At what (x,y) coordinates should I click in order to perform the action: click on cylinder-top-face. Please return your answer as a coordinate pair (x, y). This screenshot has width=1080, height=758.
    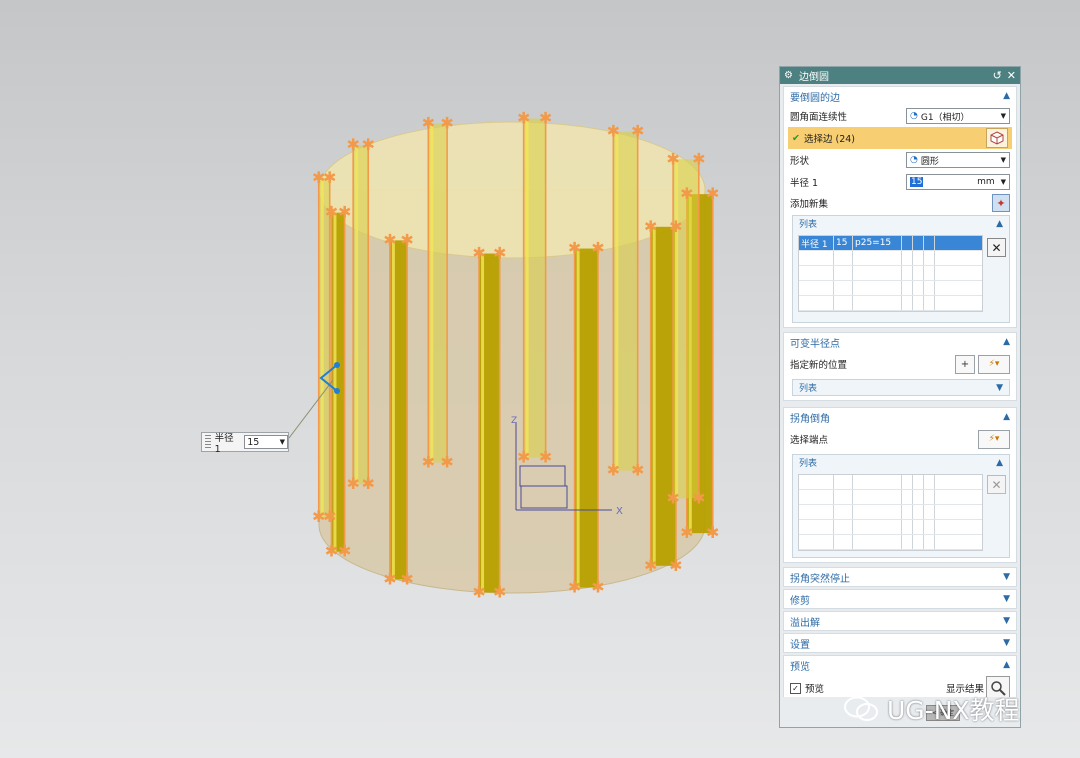
    Looking at the image, I should click on (512, 190).